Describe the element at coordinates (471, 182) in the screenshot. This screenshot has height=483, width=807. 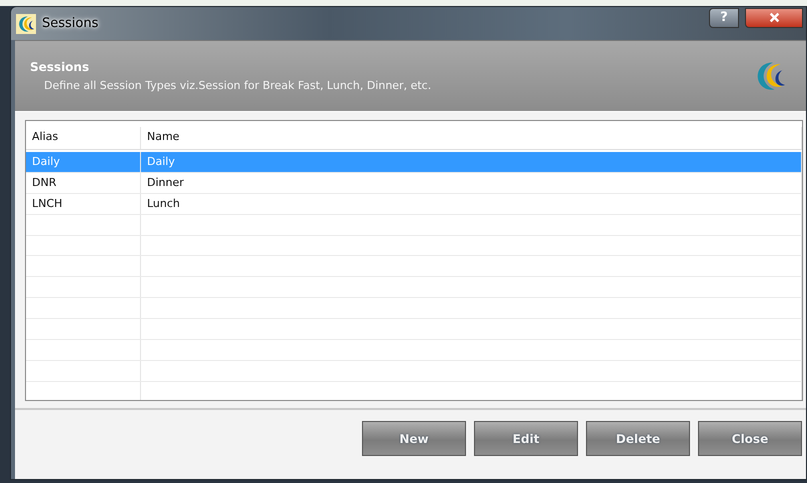
I see `table-cell: Dinner` at that location.